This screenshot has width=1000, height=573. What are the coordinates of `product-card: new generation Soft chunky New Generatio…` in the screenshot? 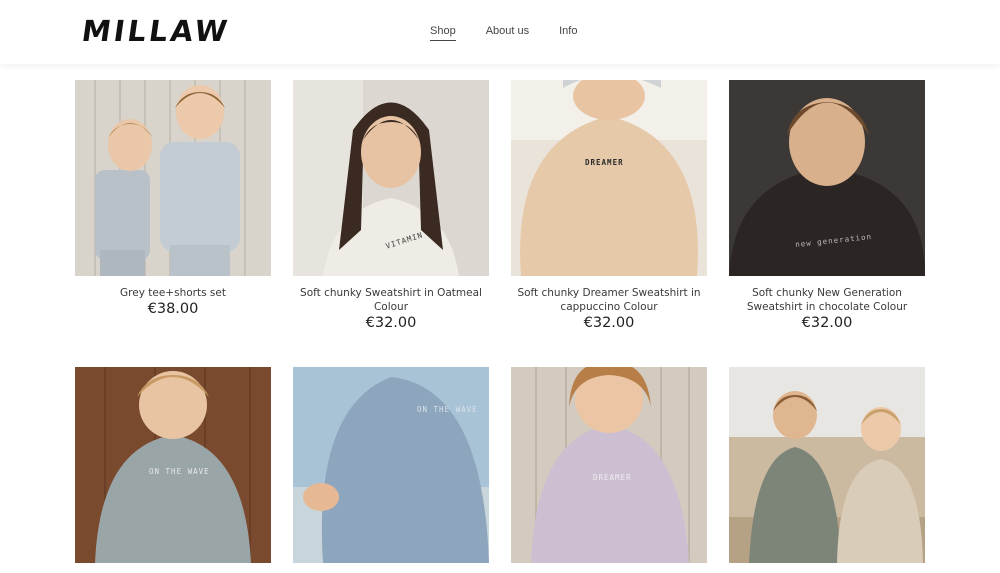 It's located at (827, 223).